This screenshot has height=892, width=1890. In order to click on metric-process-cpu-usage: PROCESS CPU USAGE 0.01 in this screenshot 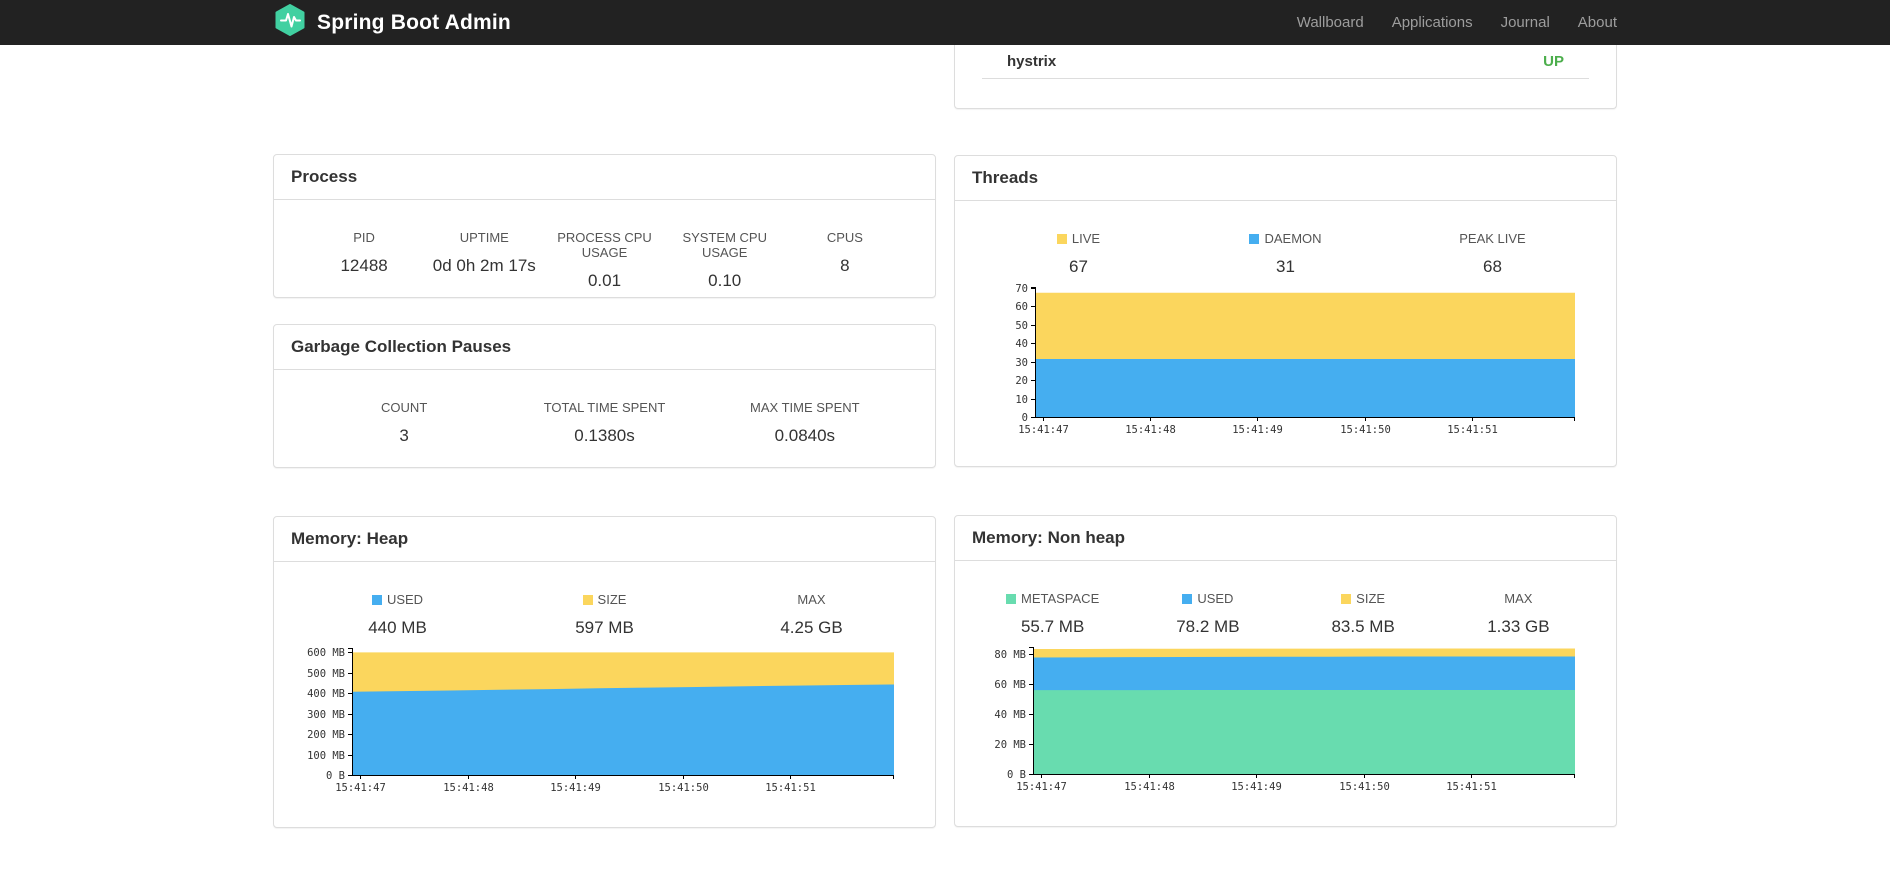, I will do `click(604, 260)`.